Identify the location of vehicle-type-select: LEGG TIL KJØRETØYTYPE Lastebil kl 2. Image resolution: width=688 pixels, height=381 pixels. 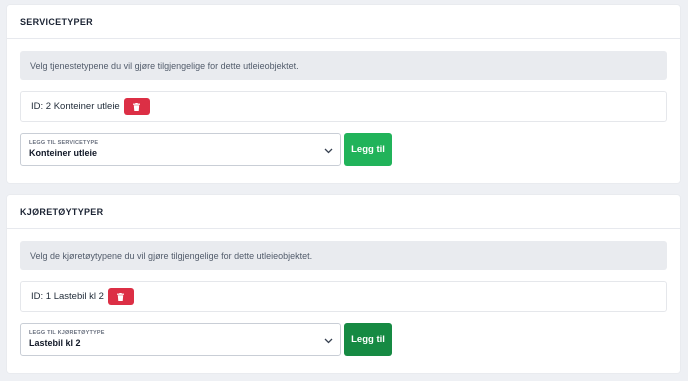
(180, 339).